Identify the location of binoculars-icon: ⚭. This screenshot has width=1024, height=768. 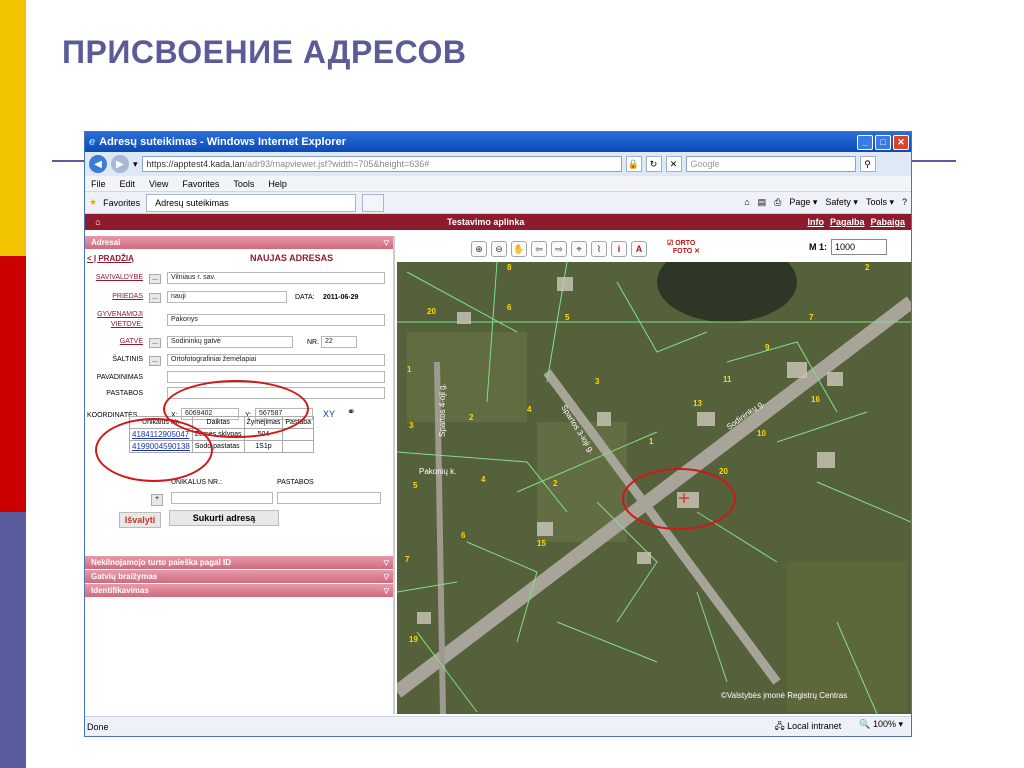
(351, 412).